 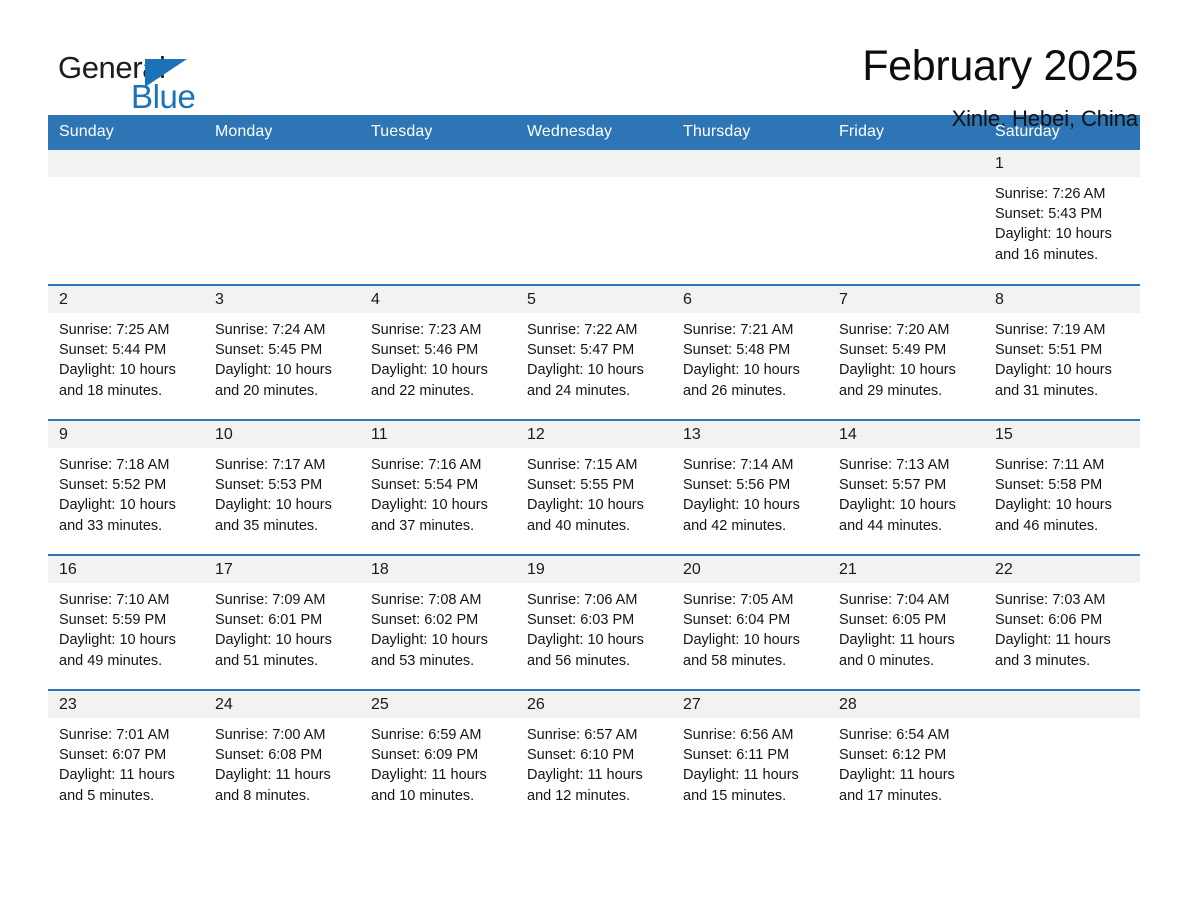 I want to click on sunrise-text: Sunrise: 7:26 AM, so click(x=1050, y=194).